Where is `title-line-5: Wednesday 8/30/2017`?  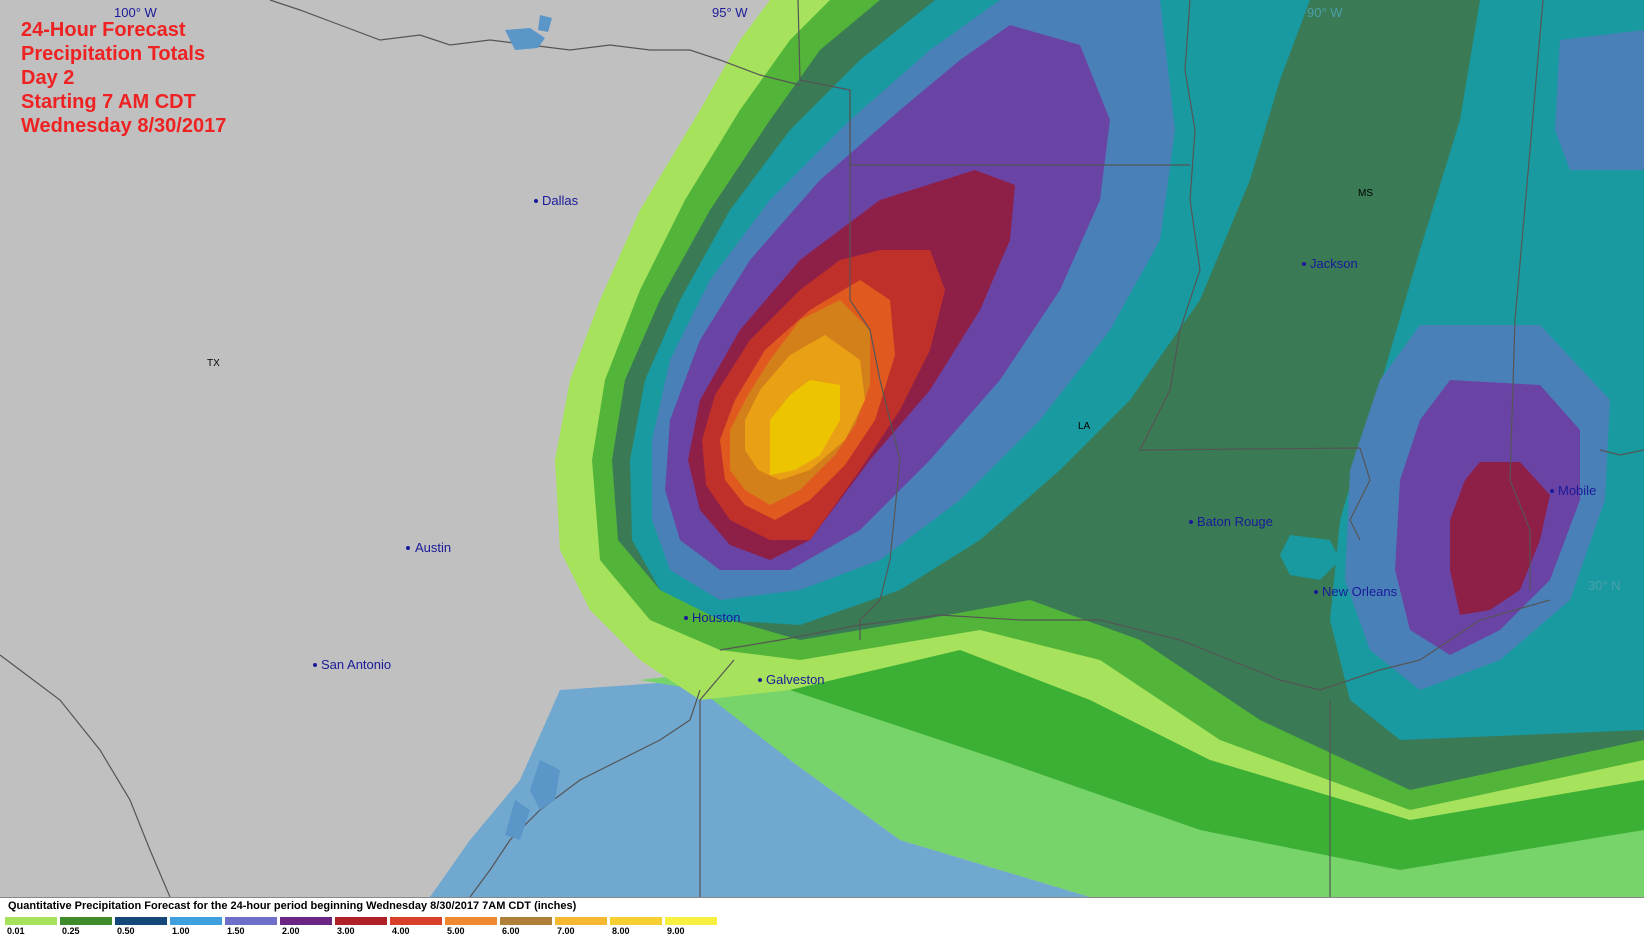
title-line-5: Wednesday 8/30/2017 is located at coordinates (124, 126).